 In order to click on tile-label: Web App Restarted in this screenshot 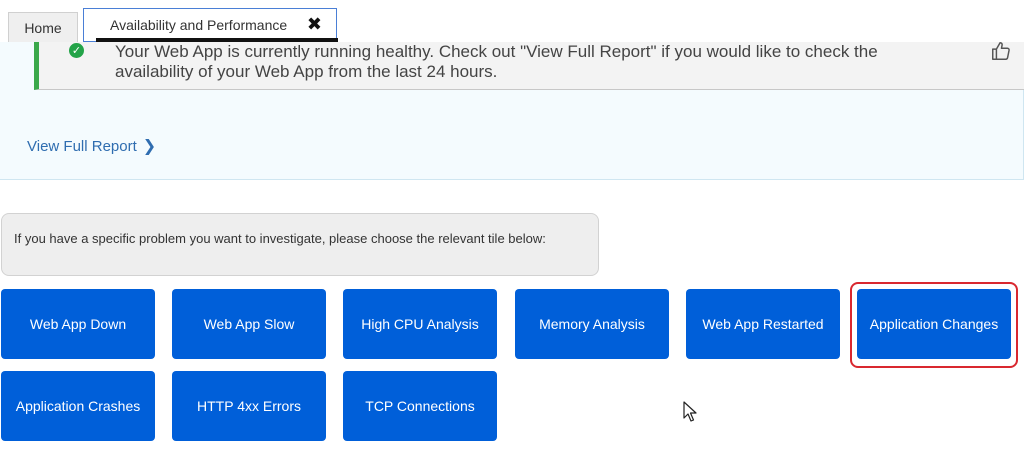, I will do `click(763, 324)`.